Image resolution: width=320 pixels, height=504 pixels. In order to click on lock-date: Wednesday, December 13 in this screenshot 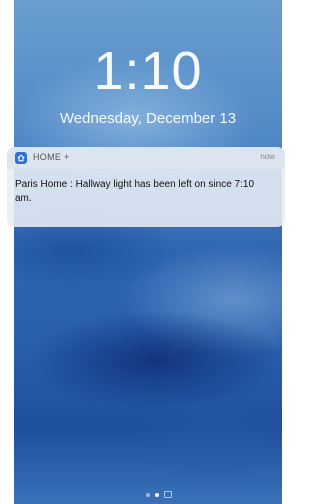, I will do `click(148, 118)`.